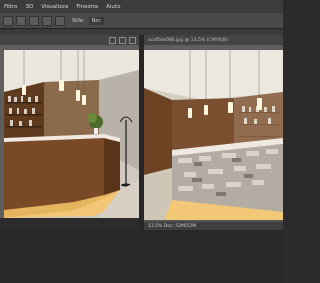 The height and width of the screenshot is (283, 320). Describe the element at coordinates (188, 40) in the screenshot. I see `document-title-right: scaffale086.jpg @ 13,5% (CMYK/8)` at that location.